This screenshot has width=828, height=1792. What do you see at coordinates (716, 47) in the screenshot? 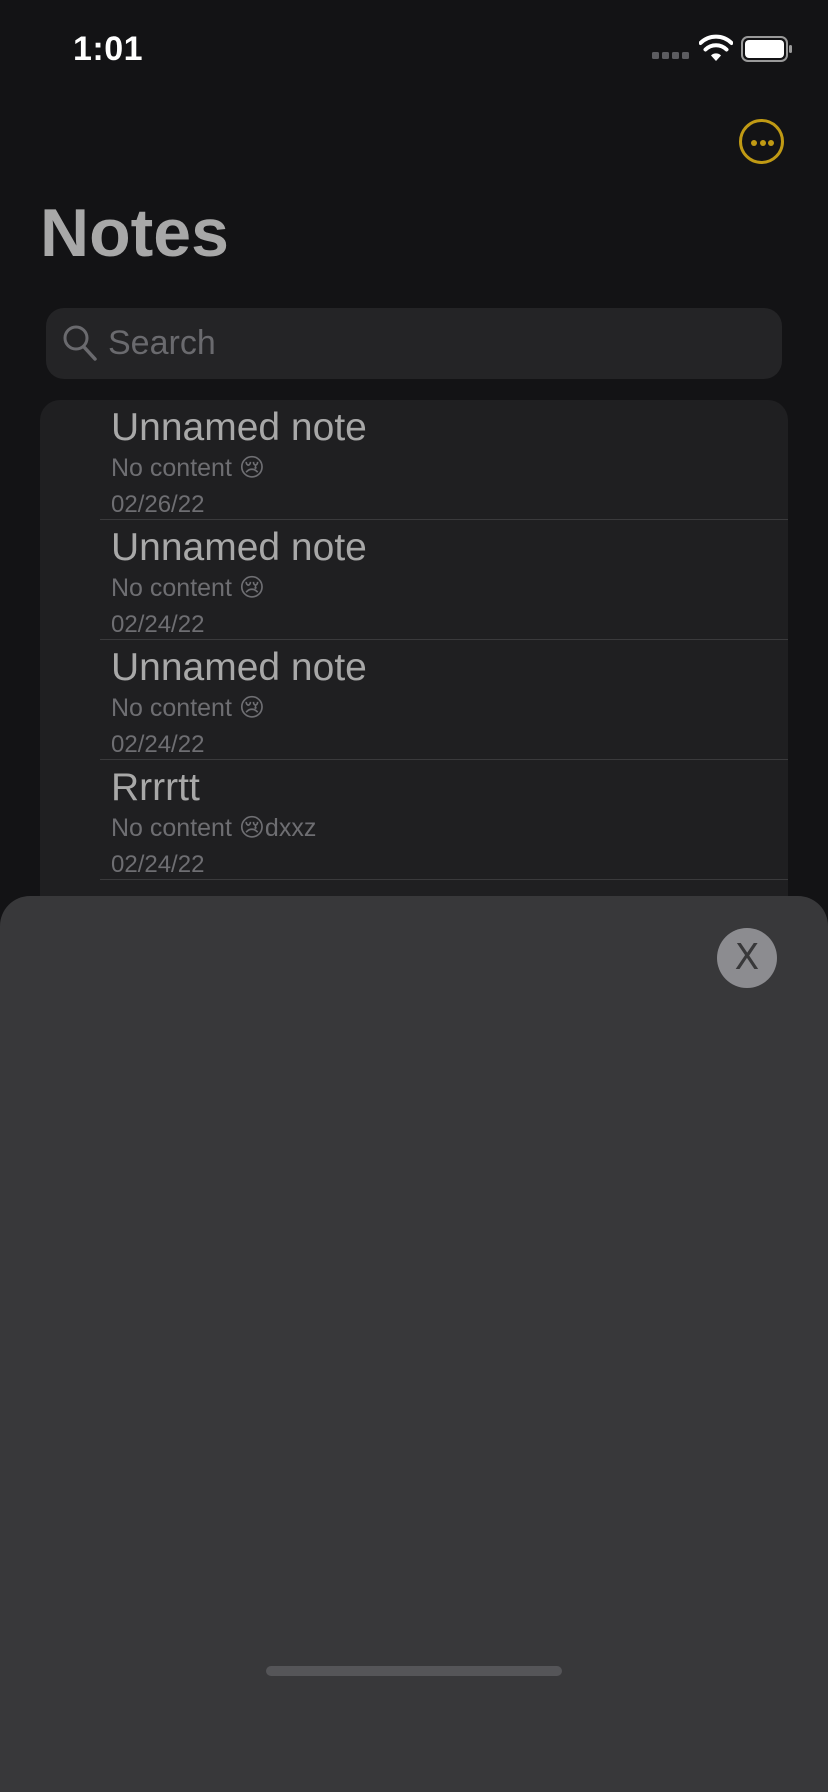
I see `wifi-icon` at bounding box center [716, 47].